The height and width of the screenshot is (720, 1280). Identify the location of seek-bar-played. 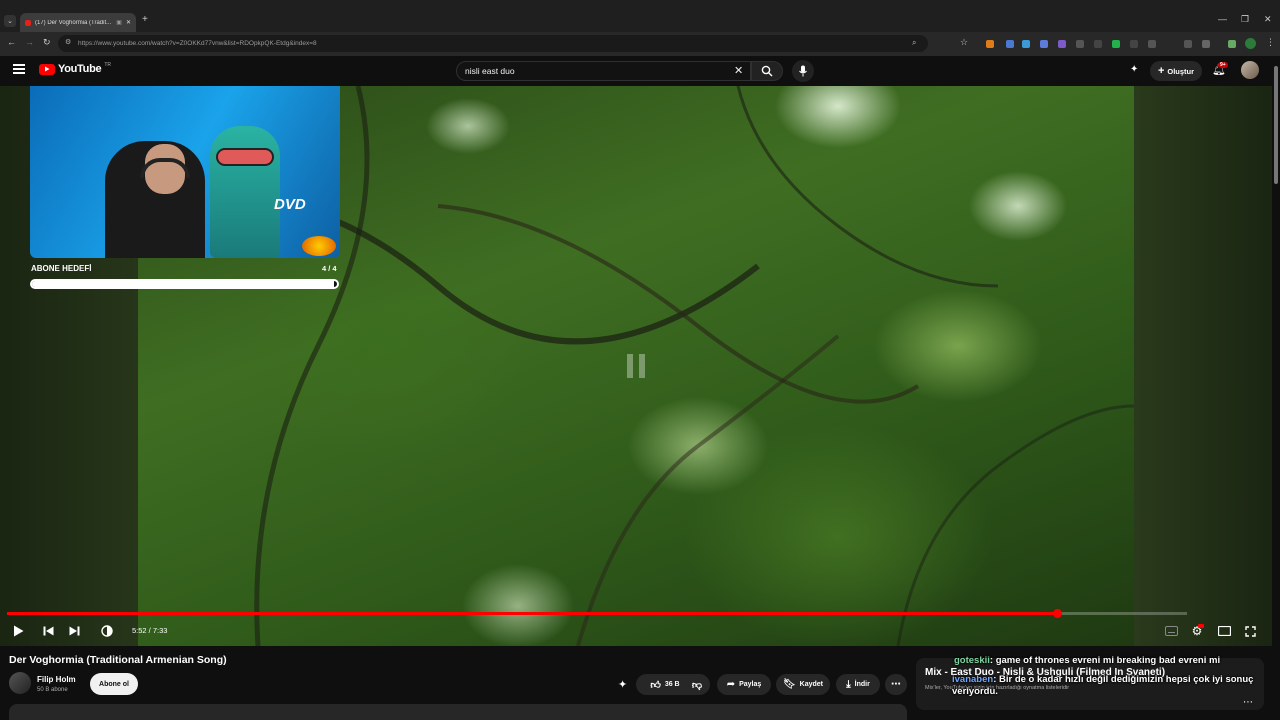
(532, 613).